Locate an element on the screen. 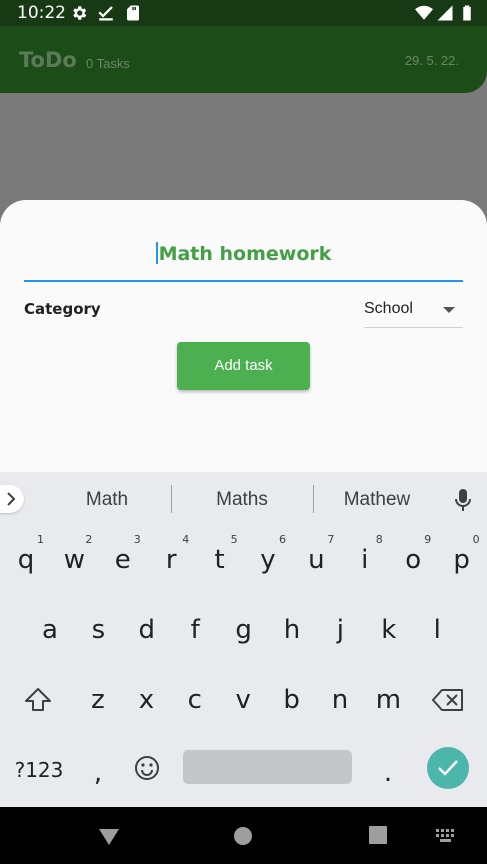 Image resolution: width=487 pixels, height=864 pixels. key-label: c is located at coordinates (194, 700).